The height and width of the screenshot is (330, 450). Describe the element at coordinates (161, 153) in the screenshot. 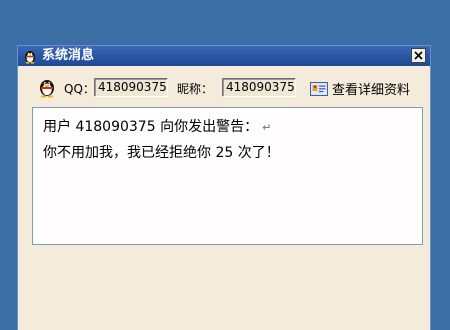

I see `message-line-2: 你不用加我，我已经拒绝你 25 次了！` at that location.